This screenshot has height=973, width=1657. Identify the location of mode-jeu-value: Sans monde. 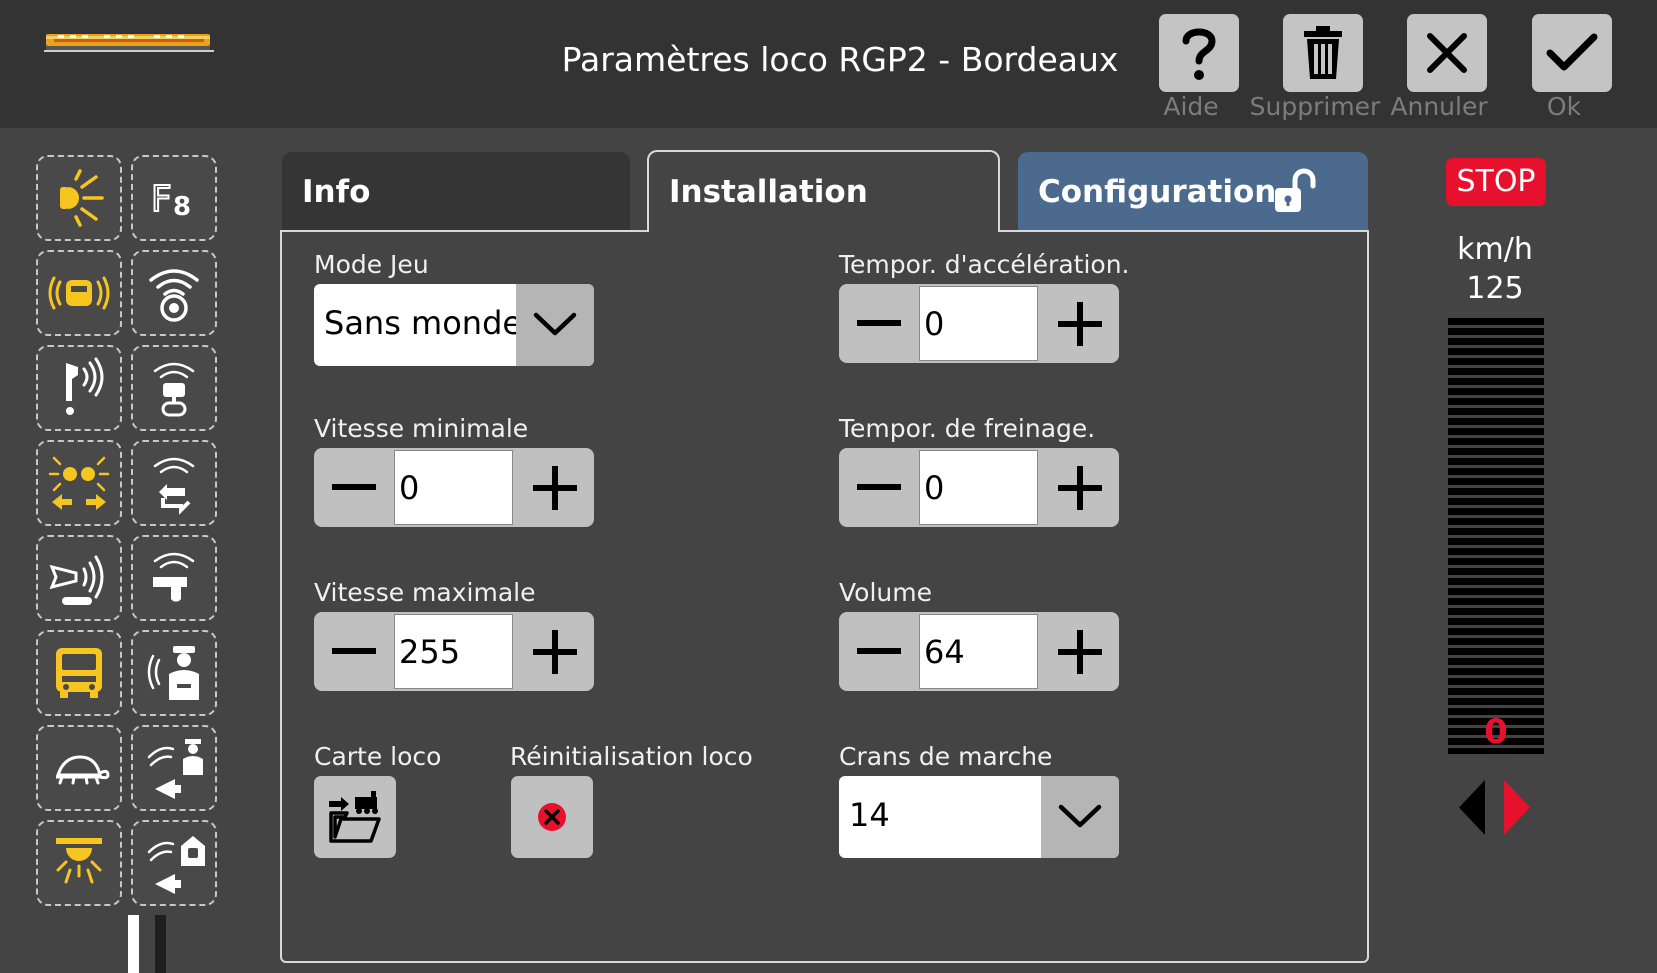
(423, 323).